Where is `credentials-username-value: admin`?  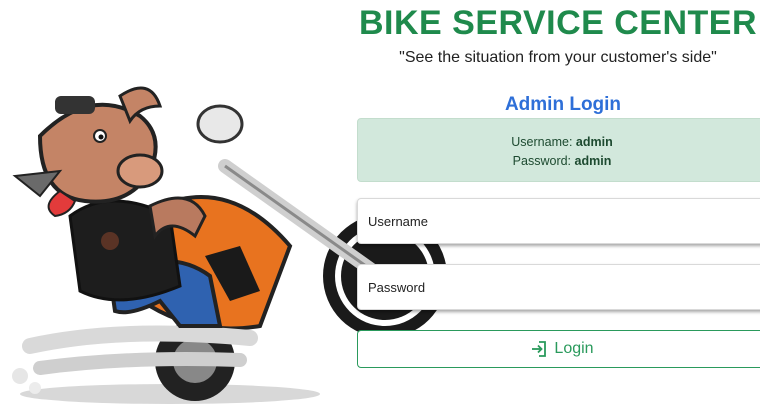
credentials-username-value: admin is located at coordinates (594, 142).